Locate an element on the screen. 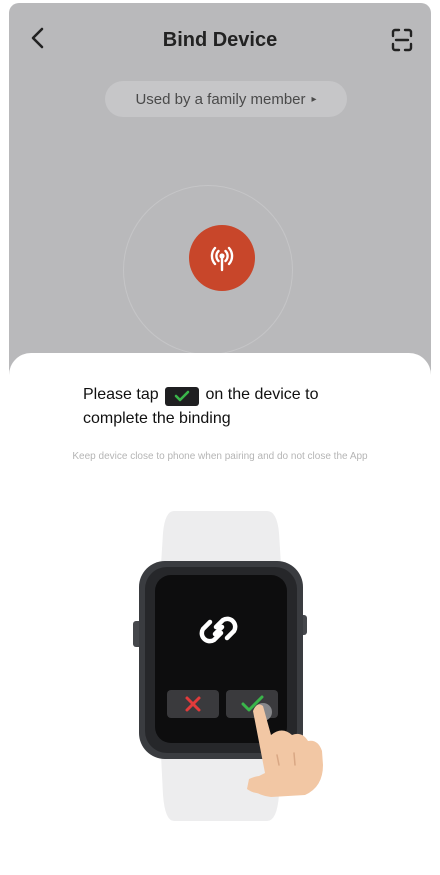  signal-tower-icon is located at coordinates (222, 259).